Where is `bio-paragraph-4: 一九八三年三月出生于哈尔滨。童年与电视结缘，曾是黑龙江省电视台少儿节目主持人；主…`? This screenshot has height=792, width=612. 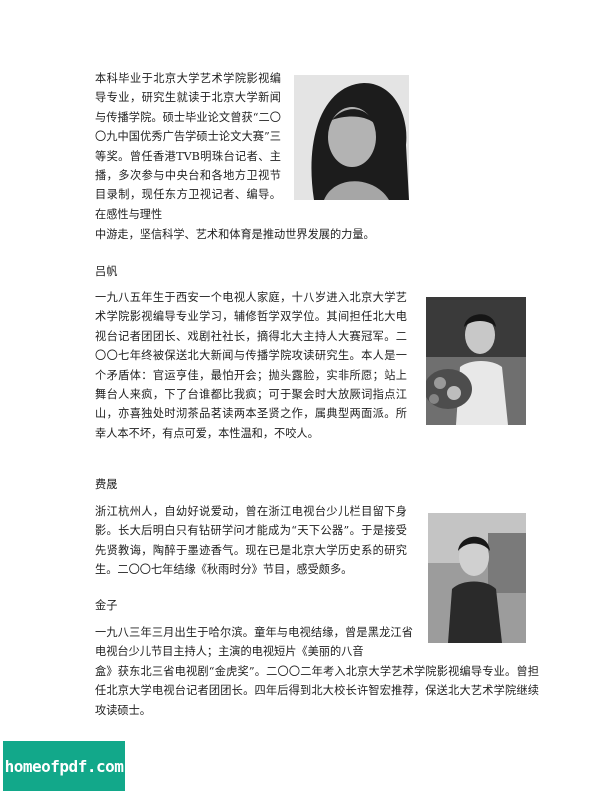
bio-paragraph-4: 一九八三年三月出生于哈尔滨。童年与电视结缘，曾是黑龙江省电视台少儿节目主持人；主… is located at coordinates (254, 642).